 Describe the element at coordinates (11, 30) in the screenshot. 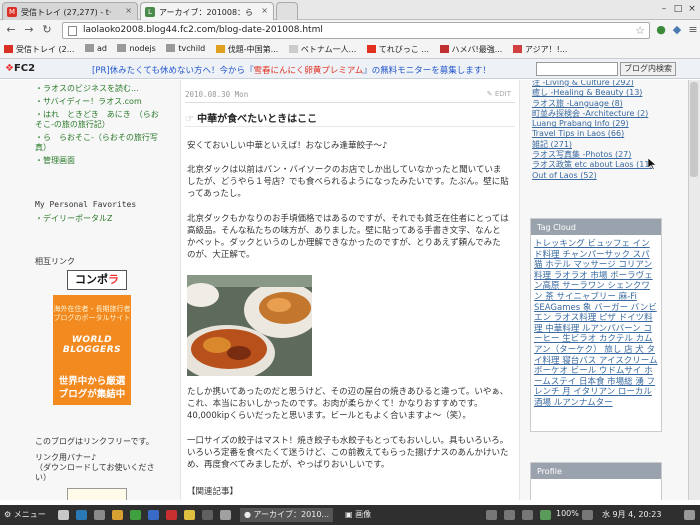

I see `back-icon: ←` at that location.